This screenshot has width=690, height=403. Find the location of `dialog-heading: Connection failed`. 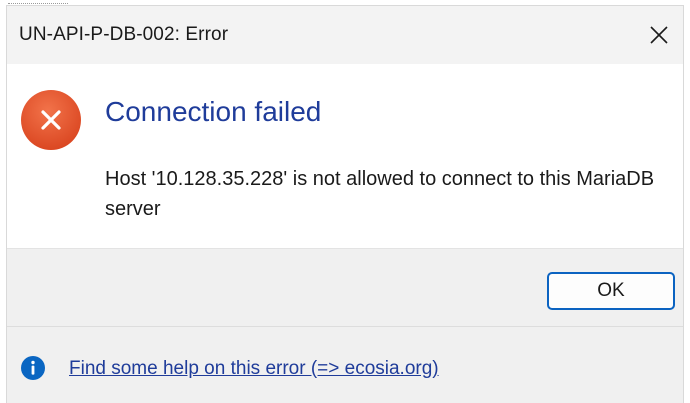

dialog-heading: Connection failed is located at coordinates (213, 111).